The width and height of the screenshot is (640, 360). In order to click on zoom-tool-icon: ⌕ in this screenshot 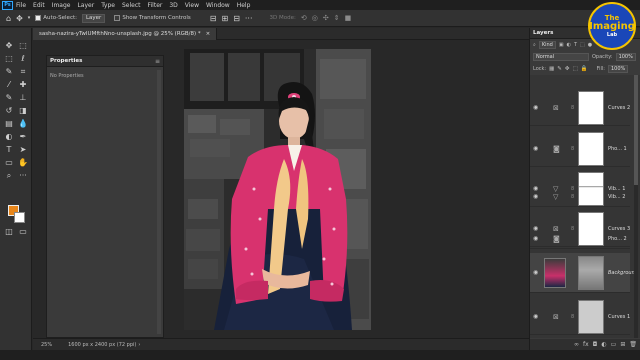, I will do `click(9, 175)`.